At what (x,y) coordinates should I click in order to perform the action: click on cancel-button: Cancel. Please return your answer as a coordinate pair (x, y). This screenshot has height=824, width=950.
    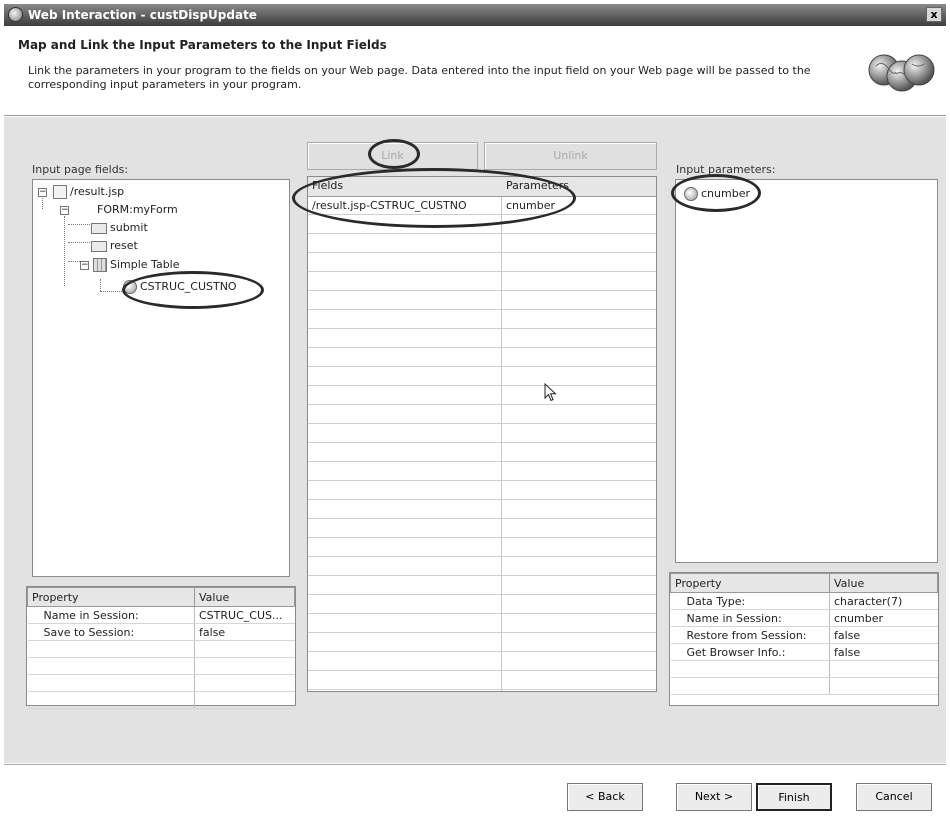
    Looking at the image, I should click on (894, 797).